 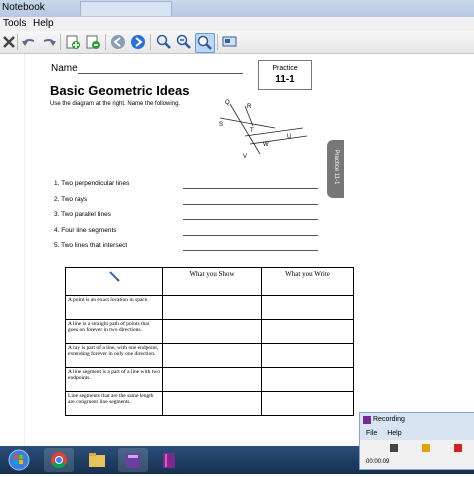 What do you see at coordinates (169, 460) in the screenshot?
I see `recorder-taskbar-icon` at bounding box center [169, 460].